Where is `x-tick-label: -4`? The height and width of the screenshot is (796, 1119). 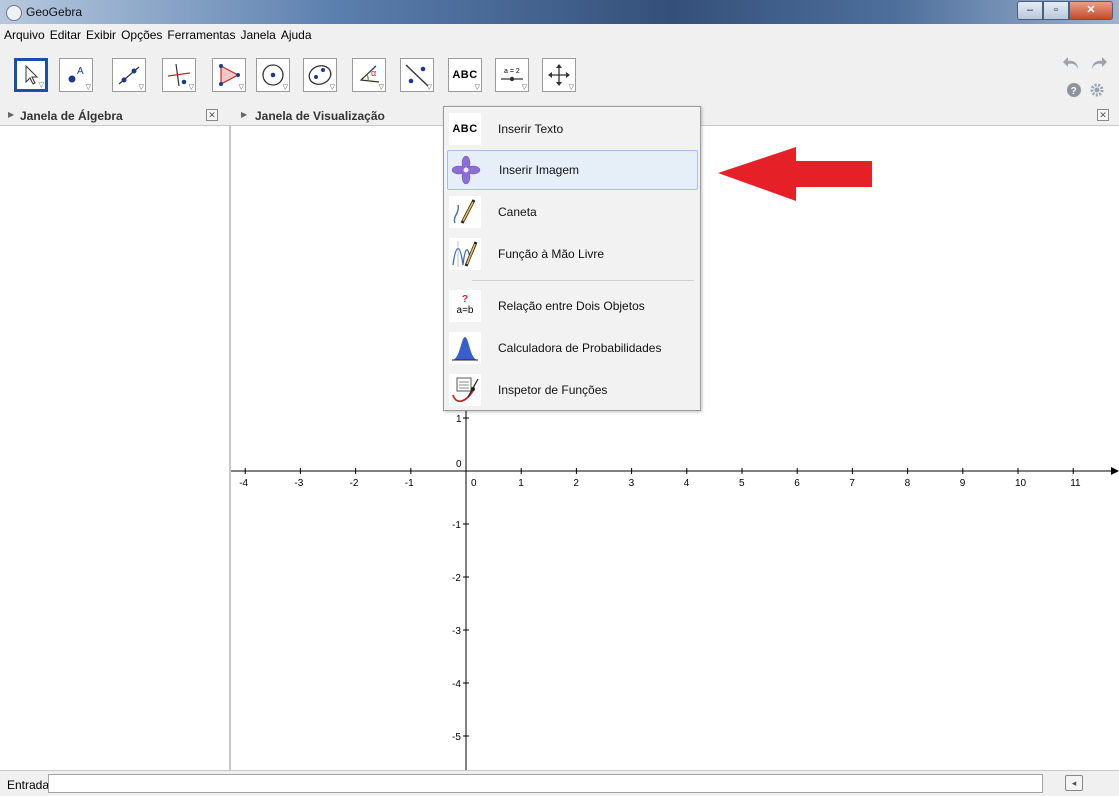
x-tick-label: -4 is located at coordinates (243, 483).